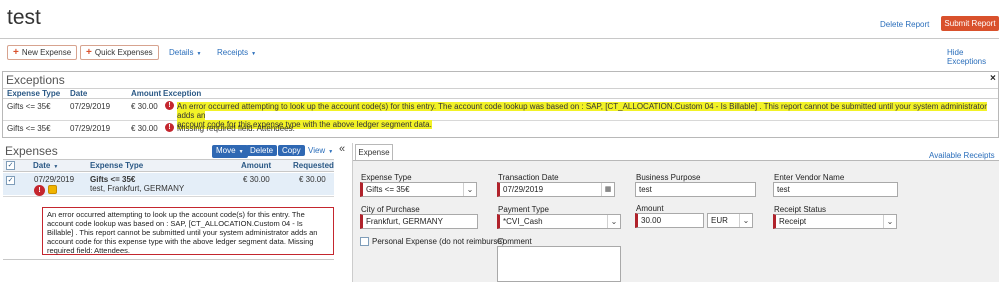 The image size is (999, 282). I want to click on receipt-status-label: Receipt Status, so click(800, 209).